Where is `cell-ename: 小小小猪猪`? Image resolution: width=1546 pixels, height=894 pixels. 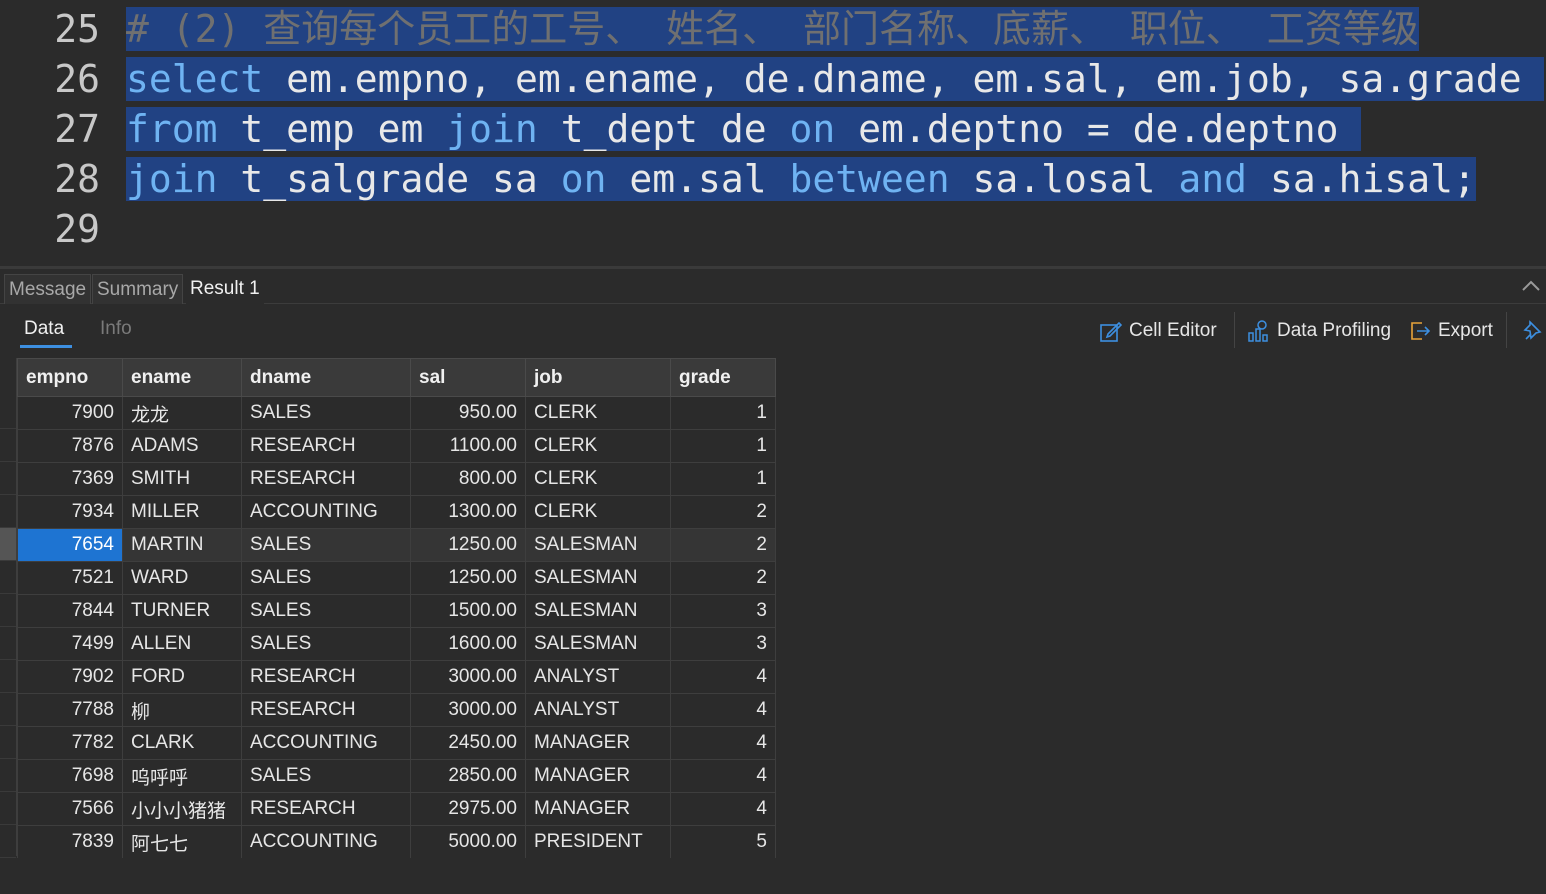 cell-ename: 小小小猪猪 is located at coordinates (182, 809).